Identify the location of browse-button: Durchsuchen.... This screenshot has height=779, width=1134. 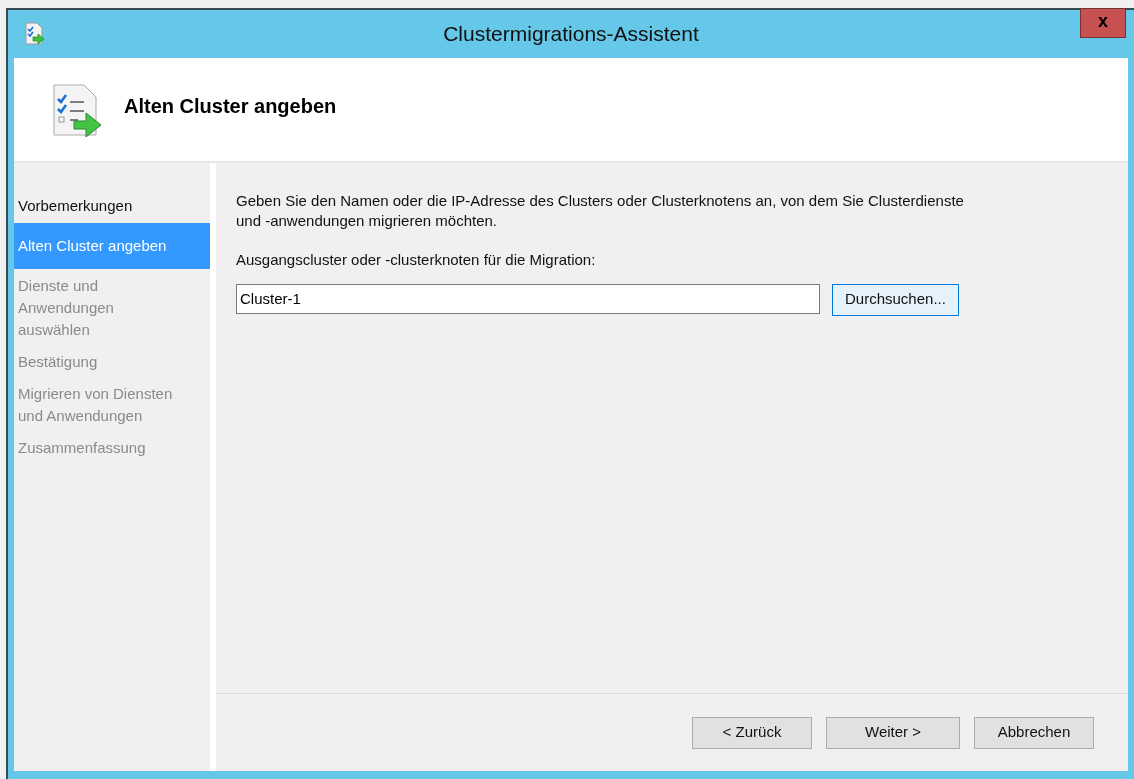
(895, 299).